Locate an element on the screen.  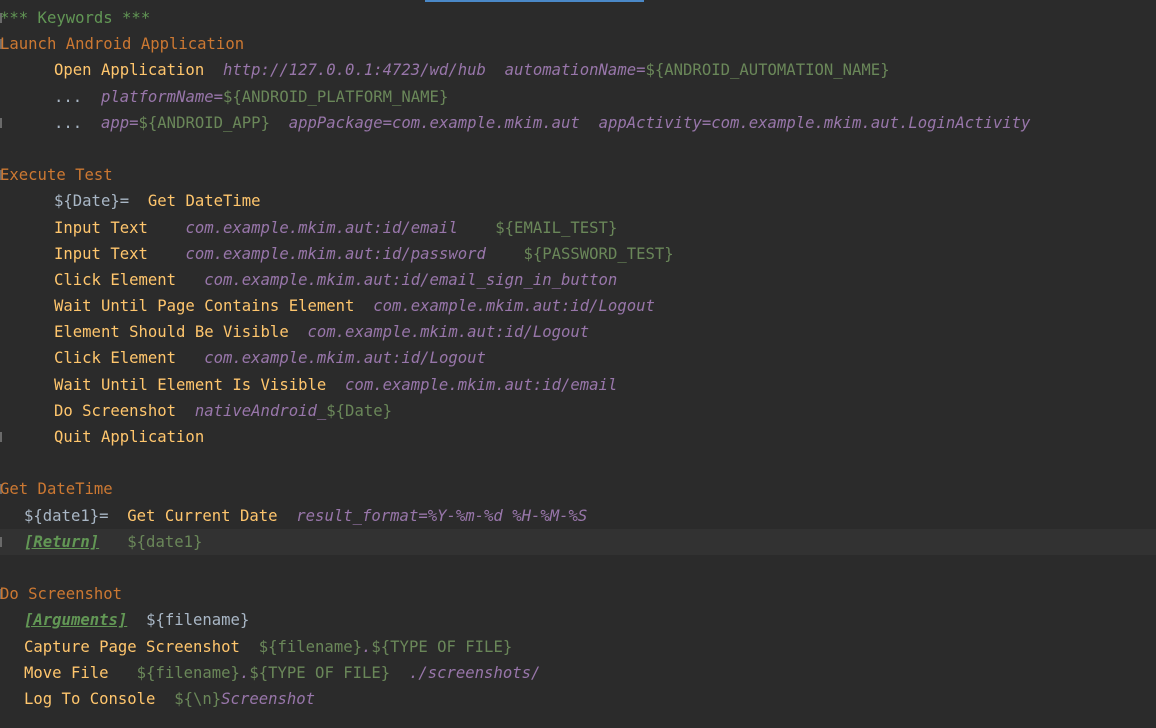
code-line: Execute Test is located at coordinates (578, 175).